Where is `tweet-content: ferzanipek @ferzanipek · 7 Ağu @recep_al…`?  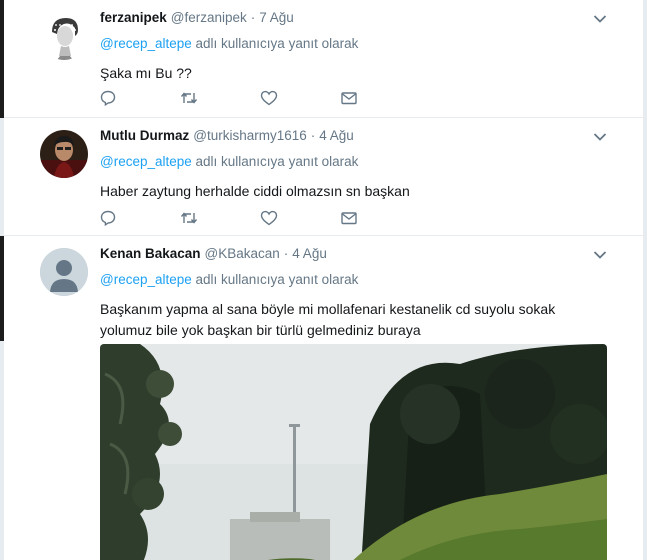 tweet-content: ferzanipek @ferzanipek · 7 Ağu @recep_al… is located at coordinates (353, 47).